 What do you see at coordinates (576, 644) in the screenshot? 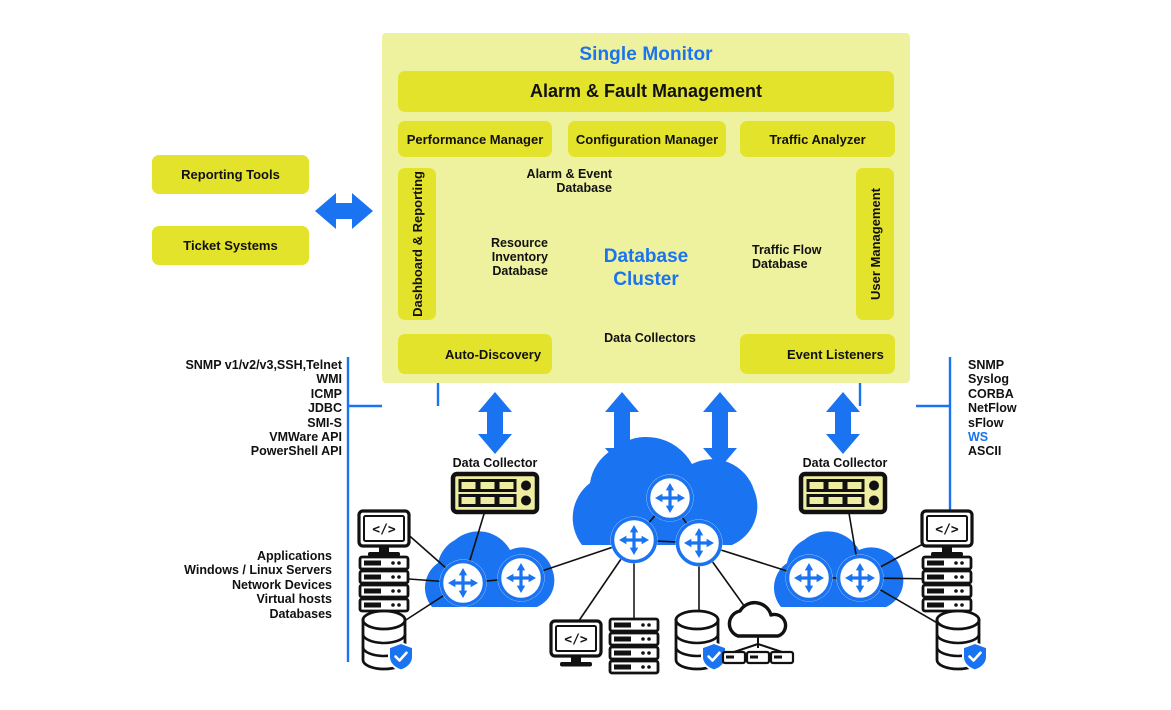
I see `monitor-center` at bounding box center [576, 644].